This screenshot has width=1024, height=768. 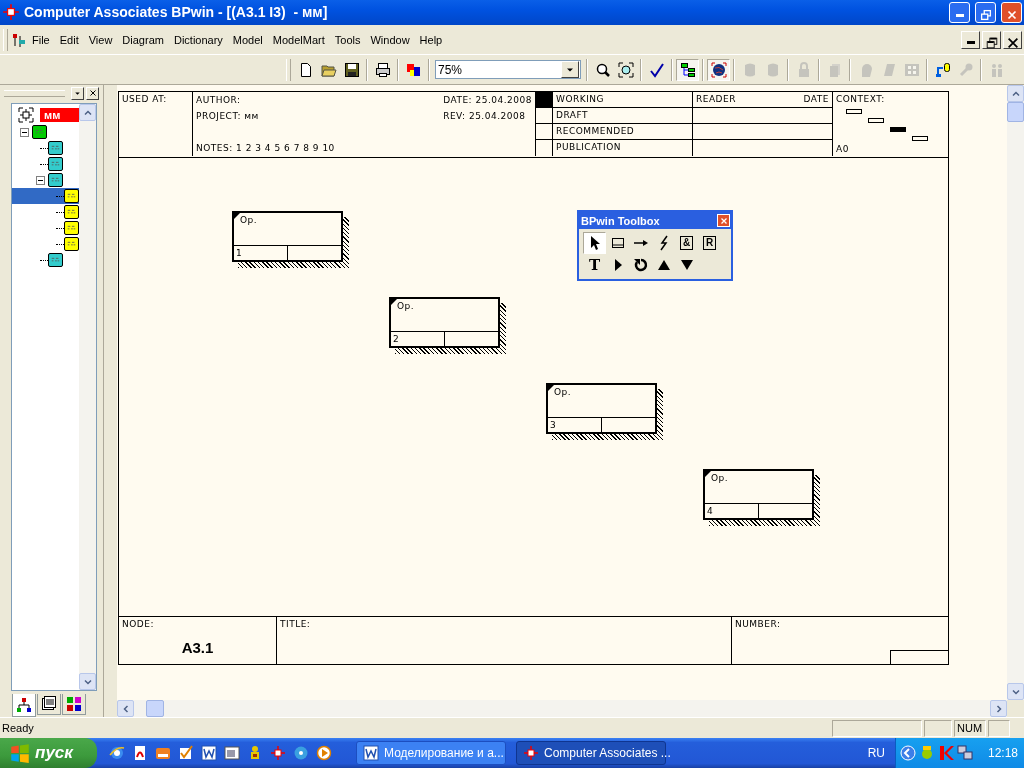 What do you see at coordinates (143, 39) in the screenshot?
I see `menu-item: Diagram` at bounding box center [143, 39].